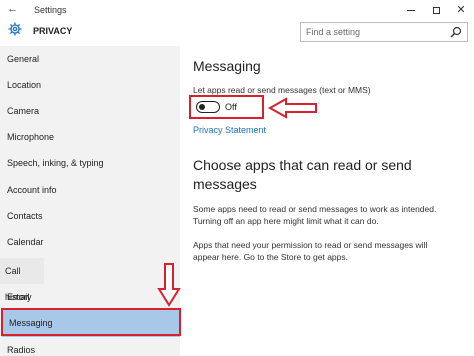 The height and width of the screenshot is (356, 474). What do you see at coordinates (91, 323) in the screenshot?
I see `sidebar-item-messaging: Messaging` at bounding box center [91, 323].